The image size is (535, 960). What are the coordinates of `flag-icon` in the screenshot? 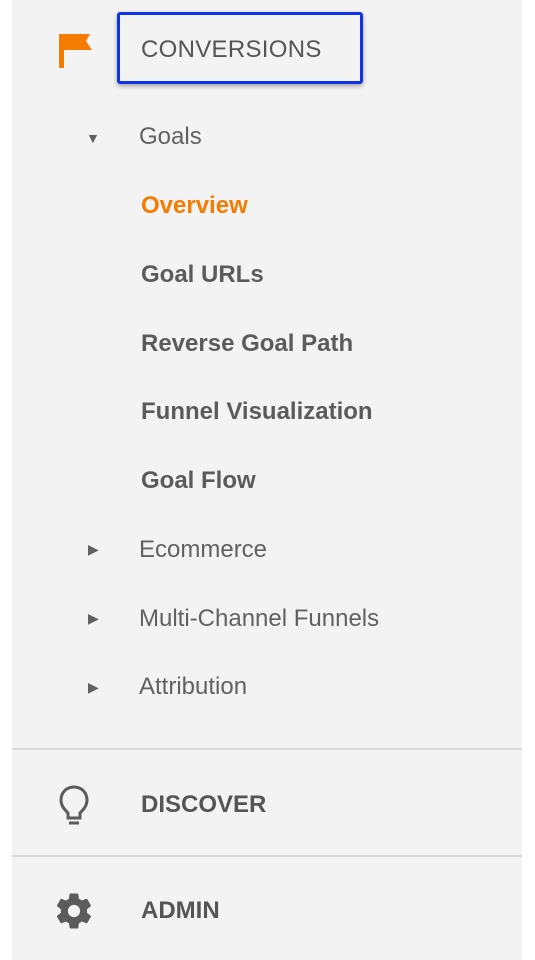 It's located at (75, 51).